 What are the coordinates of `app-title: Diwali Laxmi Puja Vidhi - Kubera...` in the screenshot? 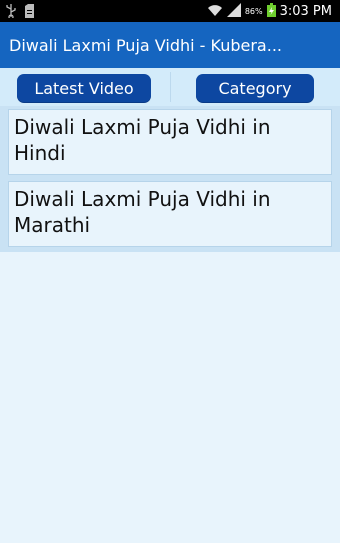 It's located at (145, 45).